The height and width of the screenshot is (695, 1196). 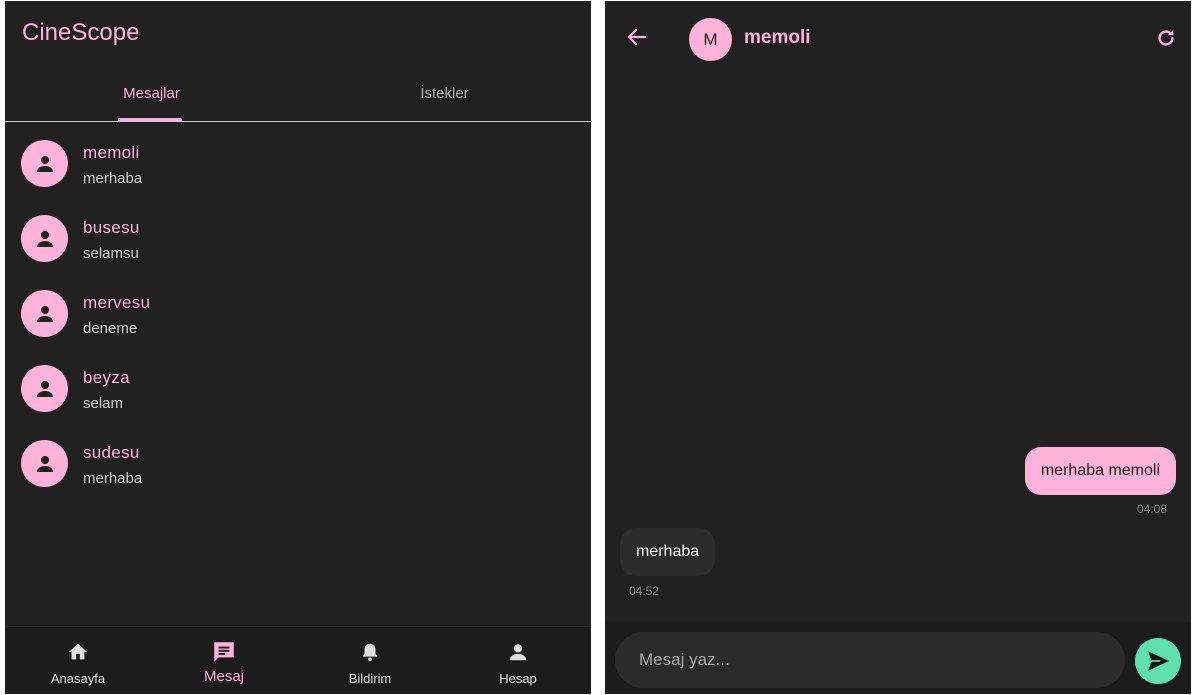 I want to click on refresh-button, so click(x=1166, y=38).